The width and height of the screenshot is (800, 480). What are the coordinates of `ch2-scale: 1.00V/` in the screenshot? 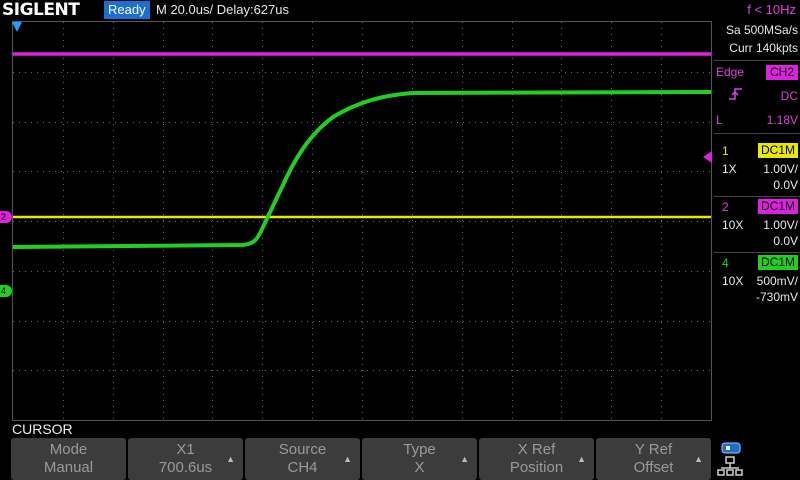 It's located at (780, 225).